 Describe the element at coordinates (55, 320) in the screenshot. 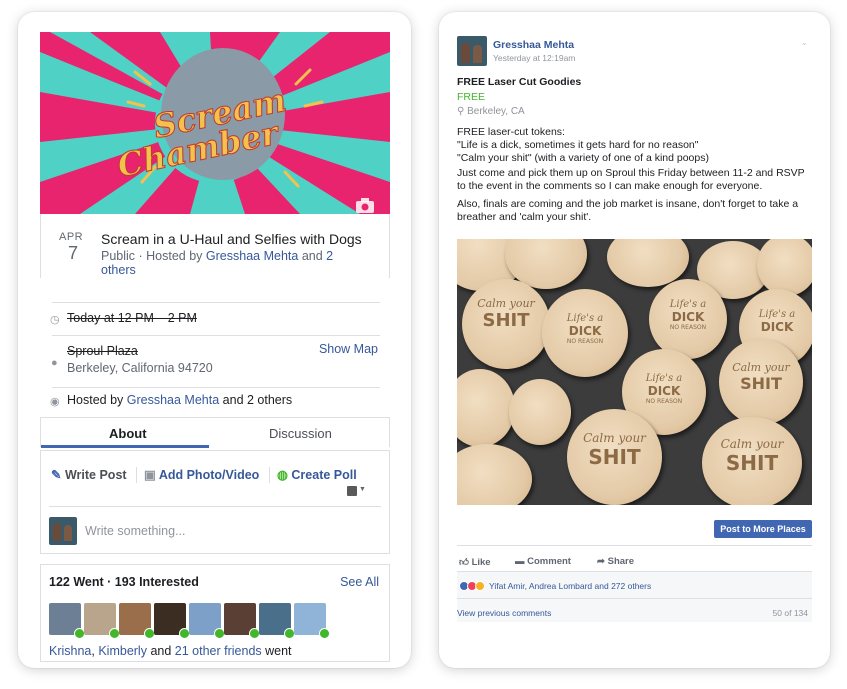

I see `clock-icon: ◷` at that location.